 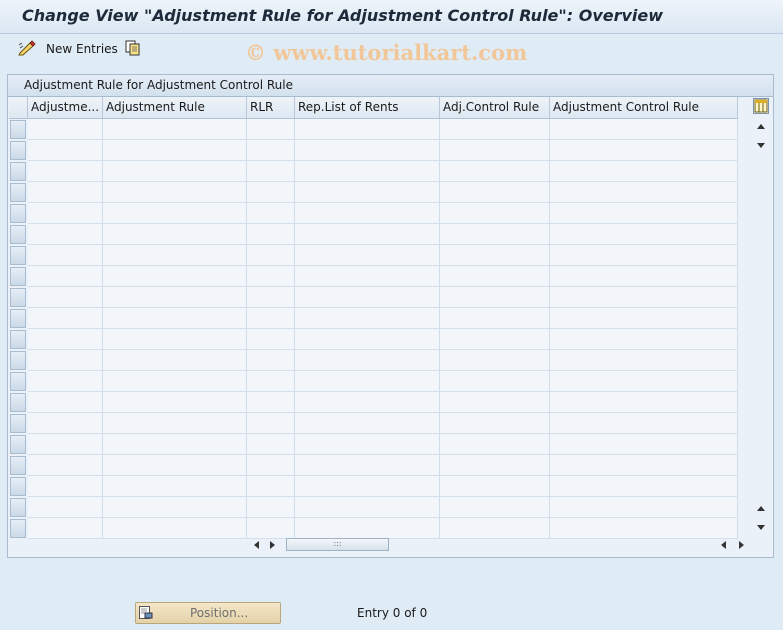 I want to click on horizontal-scroll-thumb: :::, so click(x=337, y=544).